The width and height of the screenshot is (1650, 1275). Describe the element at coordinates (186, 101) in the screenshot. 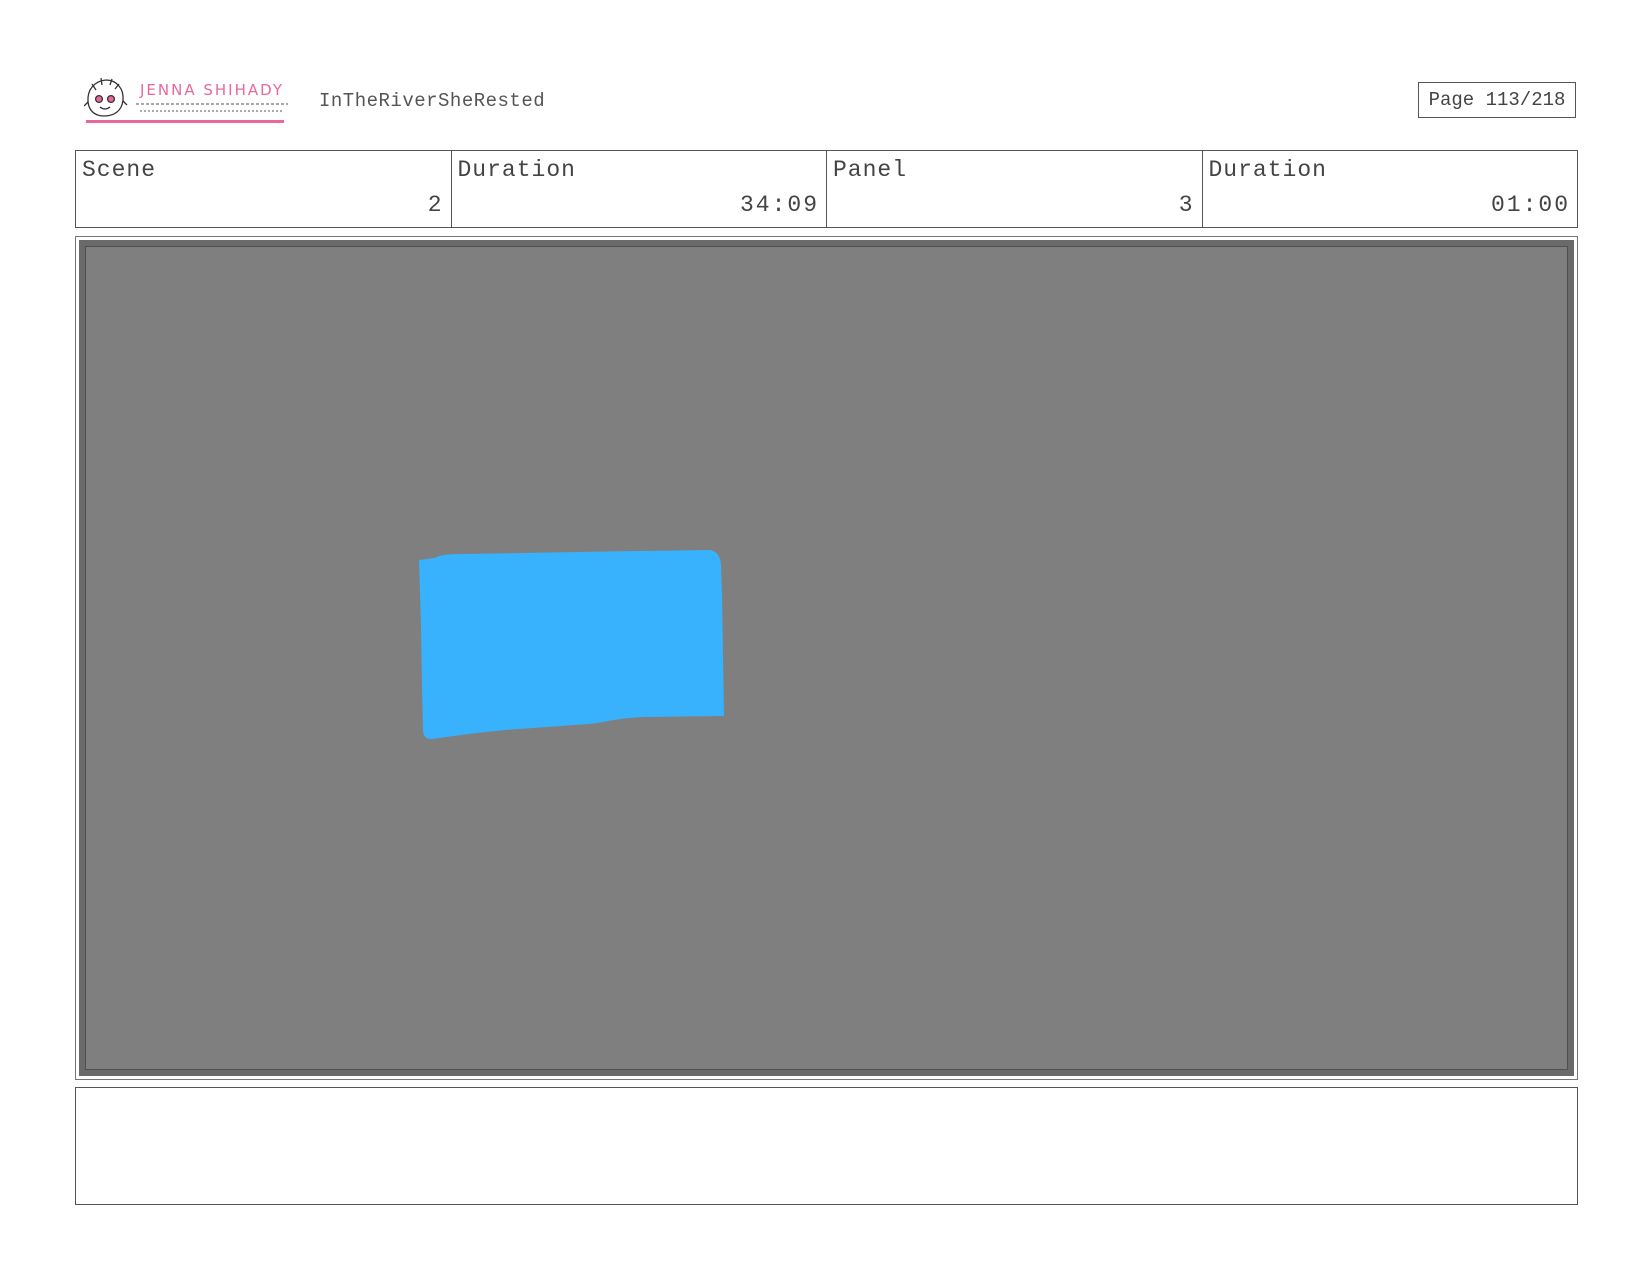

I see `jenna-shihady-logo: JENNA SHIHADY` at that location.